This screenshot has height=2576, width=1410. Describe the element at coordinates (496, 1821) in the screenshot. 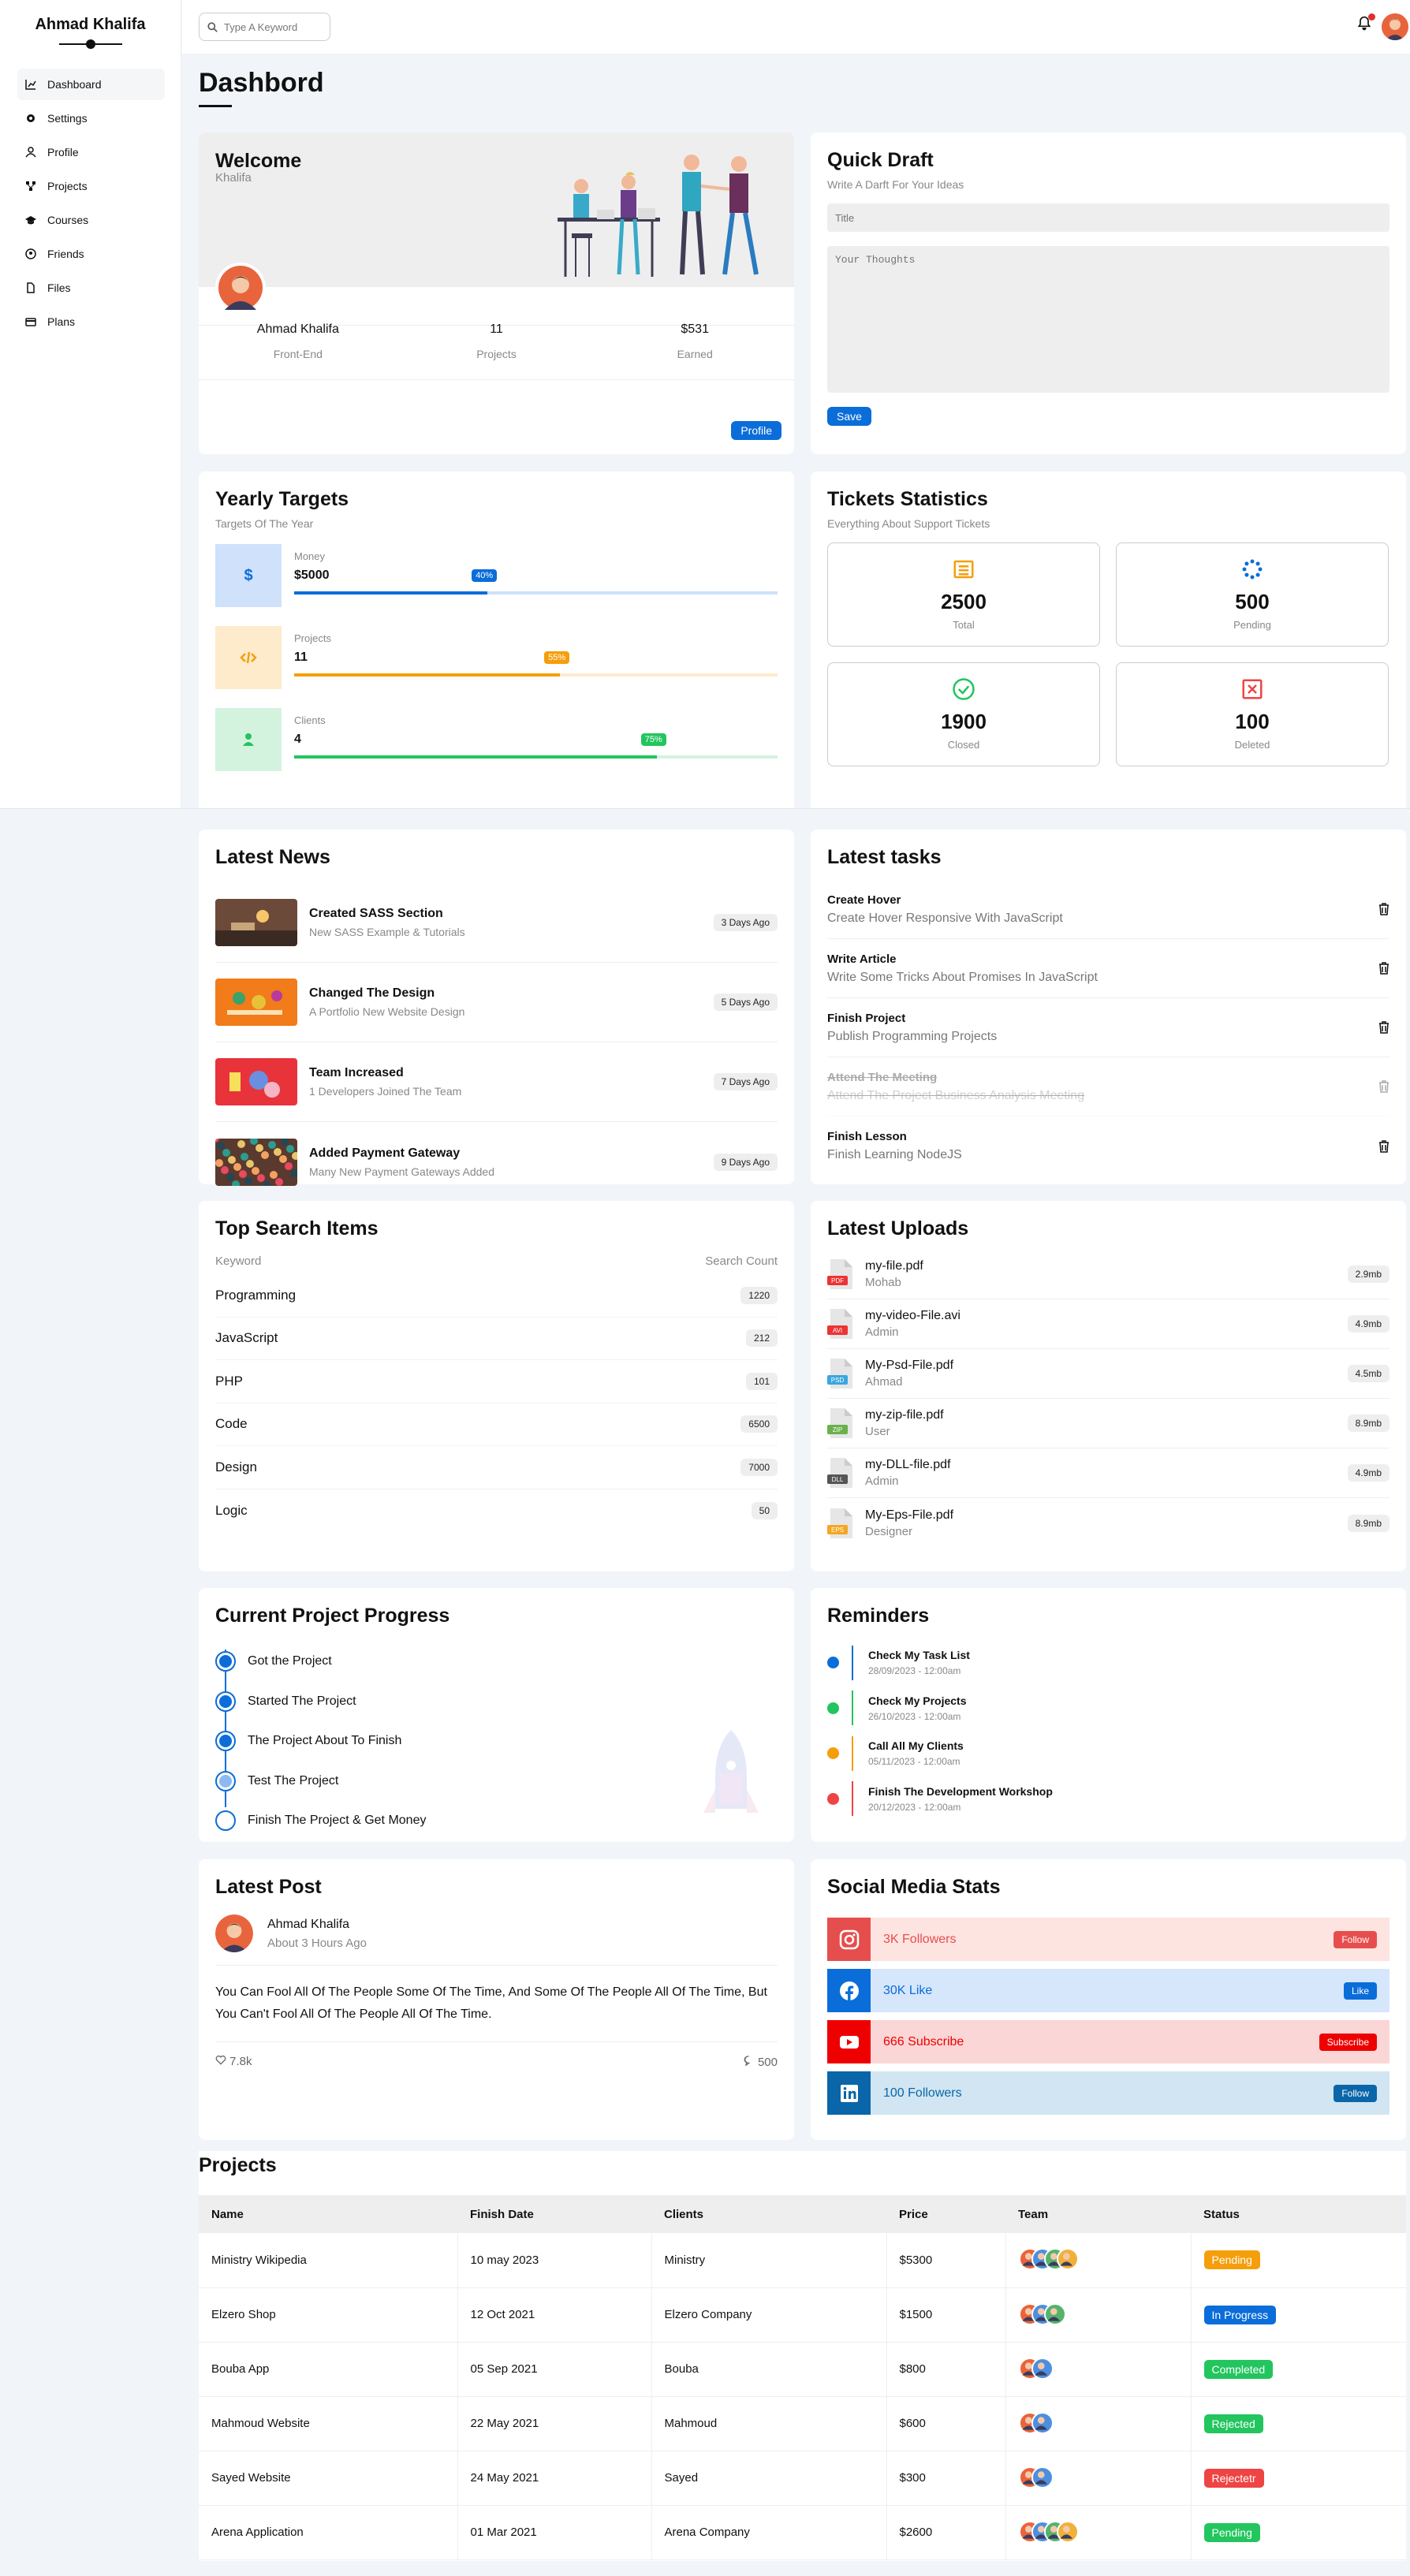

I see `progress-step: Finish The Project & Get Money` at that location.